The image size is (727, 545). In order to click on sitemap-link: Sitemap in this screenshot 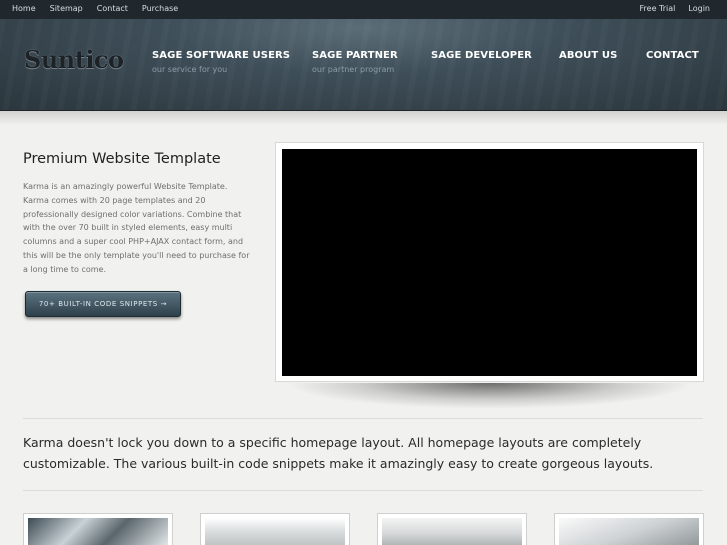, I will do `click(66, 8)`.